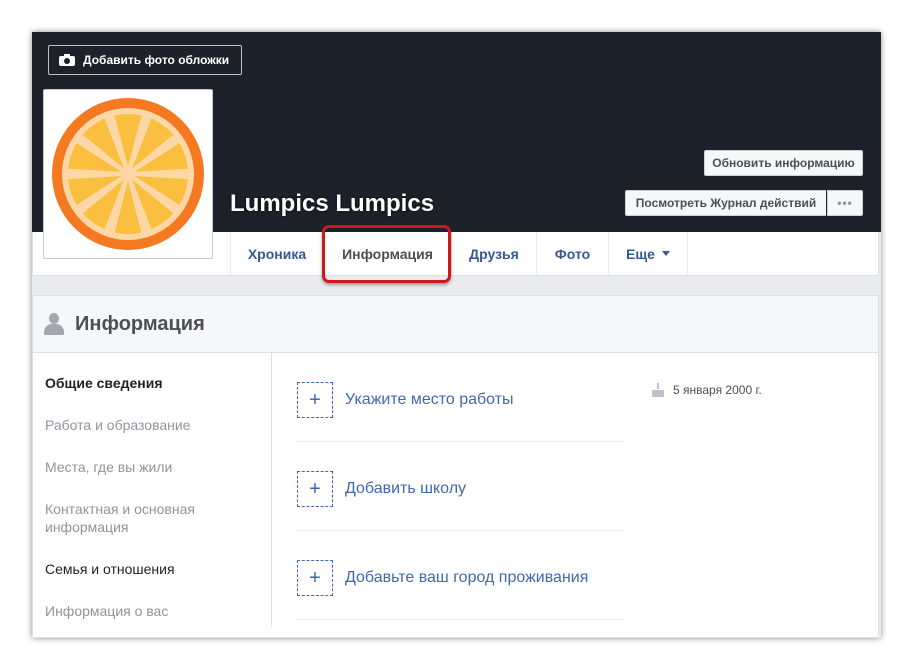 This screenshot has width=915, height=671. Describe the element at coordinates (466, 578) in the screenshot. I see `add-city-link: Добавьте ваш город проживания` at that location.